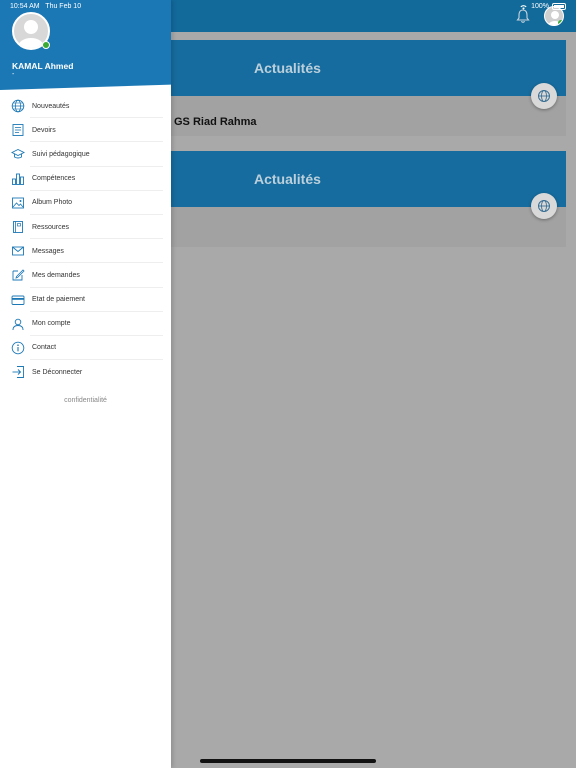 The width and height of the screenshot is (576, 768). What do you see at coordinates (56, 275) in the screenshot?
I see `menu-item-label: Mes demandes` at bounding box center [56, 275].